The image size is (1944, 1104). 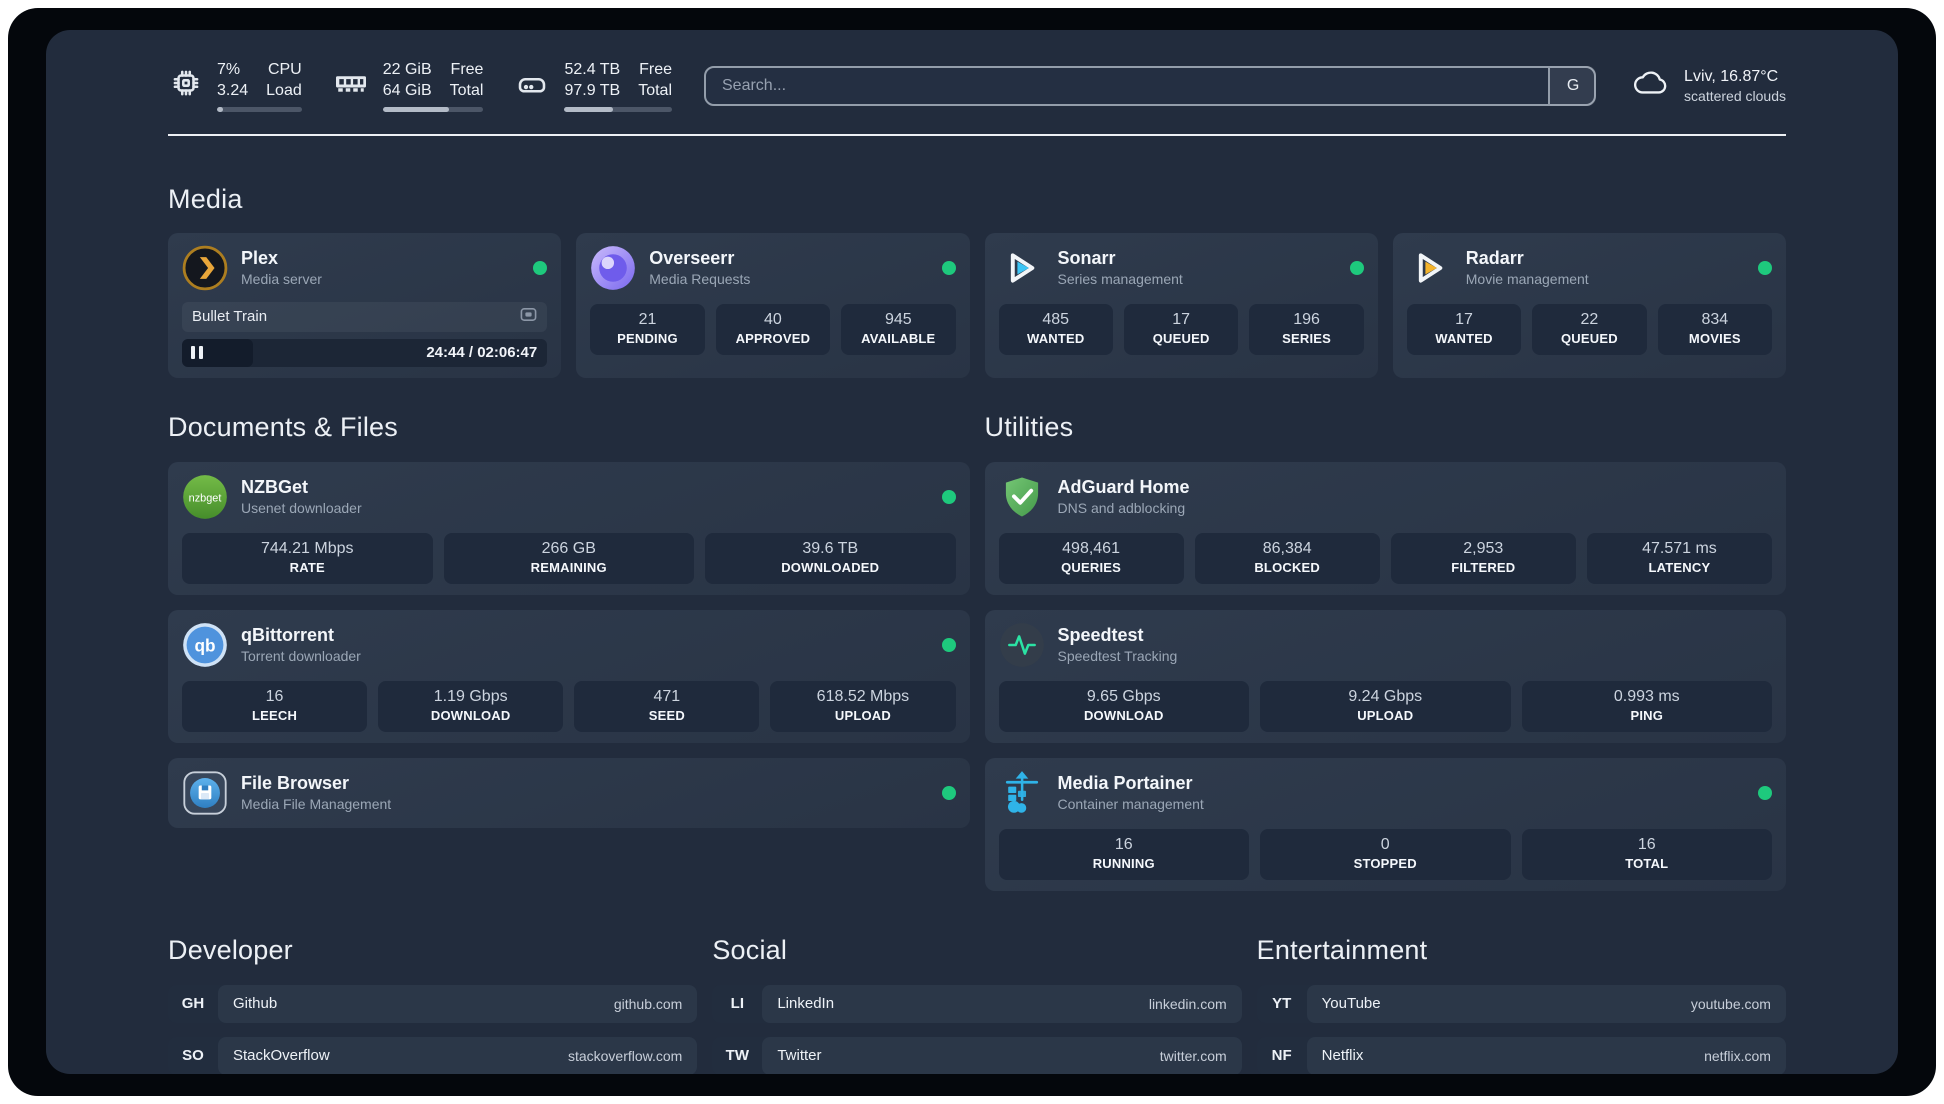 I want to click on link-abbr: SO, so click(x=193, y=1056).